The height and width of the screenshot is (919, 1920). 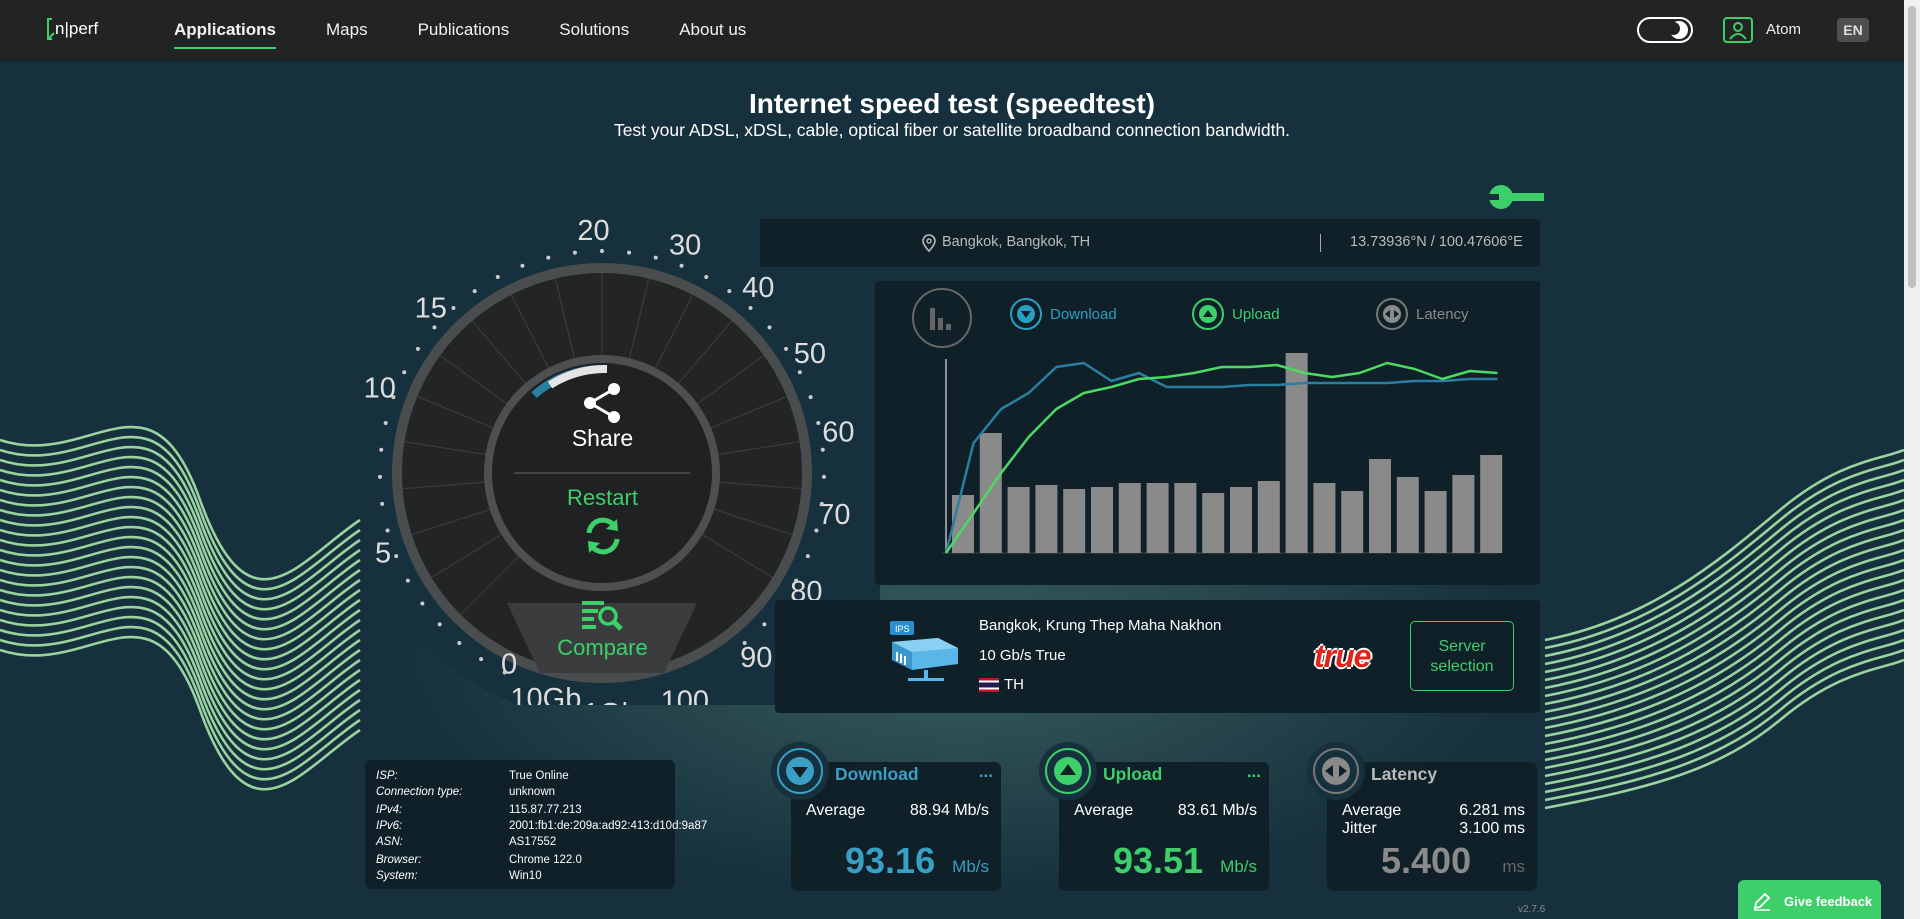 I want to click on give-feedback-button: Give feedback, so click(x=1809, y=899).